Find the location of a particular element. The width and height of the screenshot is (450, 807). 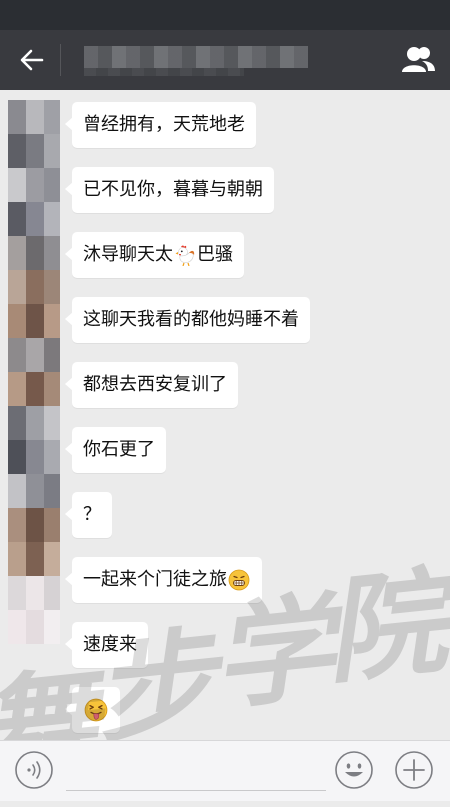

chat-title-blurred is located at coordinates (196, 57).